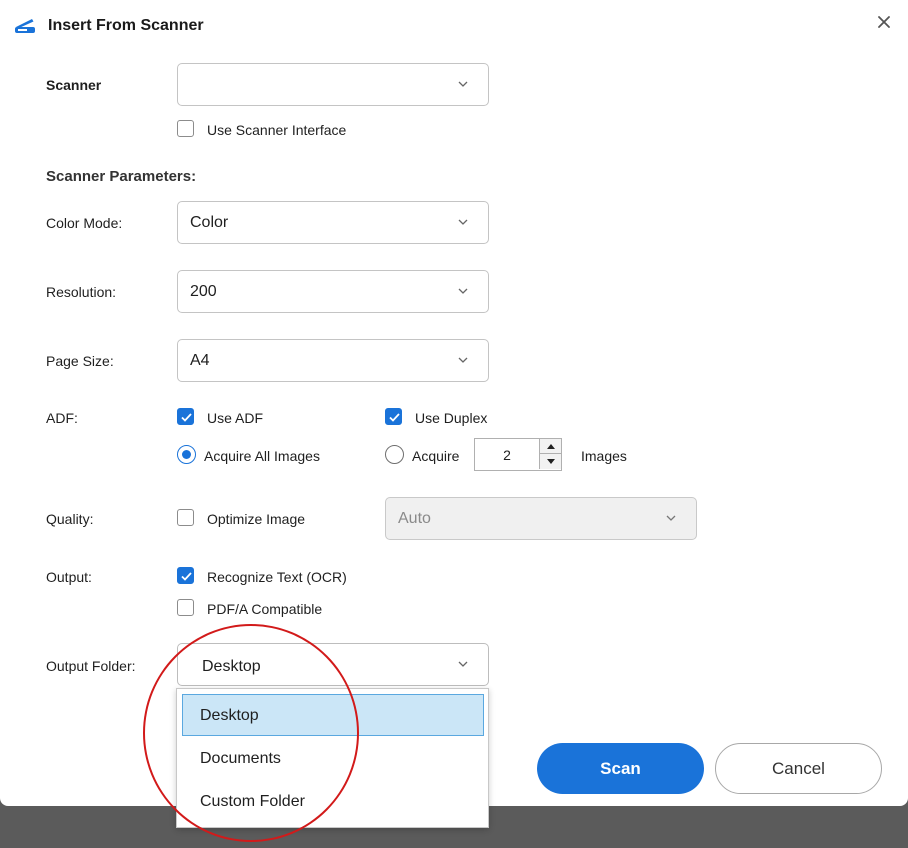  I want to click on scanner-label: Scanner, so click(74, 85).